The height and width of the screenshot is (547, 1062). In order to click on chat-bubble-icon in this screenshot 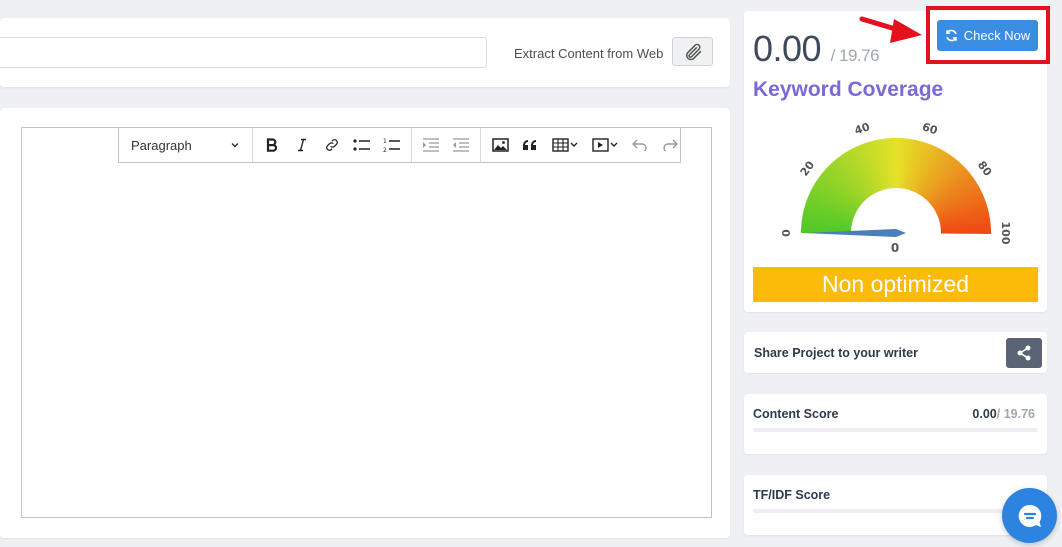, I will do `click(1029, 515)`.